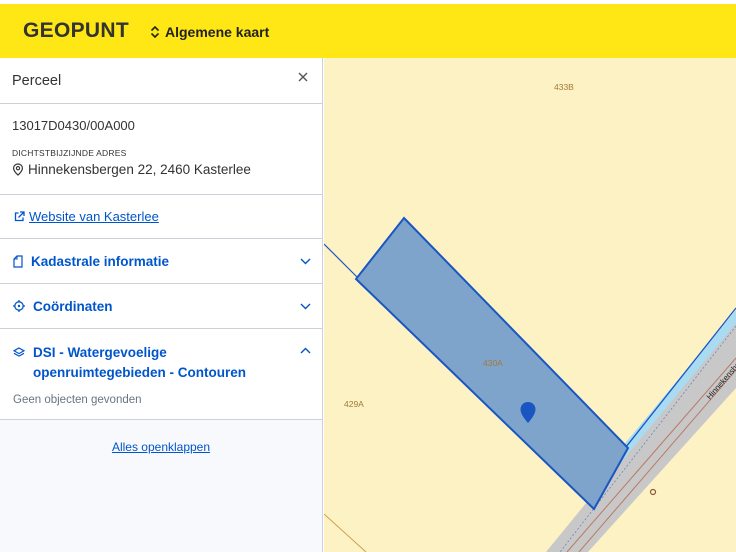  What do you see at coordinates (564, 87) in the screenshot?
I see `parcel-label-433b: 433B` at bounding box center [564, 87].